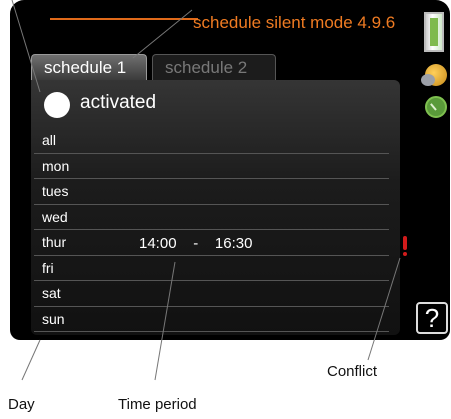 This screenshot has width=451, height=419. I want to click on schedule-row-tues: tues, so click(211, 192).